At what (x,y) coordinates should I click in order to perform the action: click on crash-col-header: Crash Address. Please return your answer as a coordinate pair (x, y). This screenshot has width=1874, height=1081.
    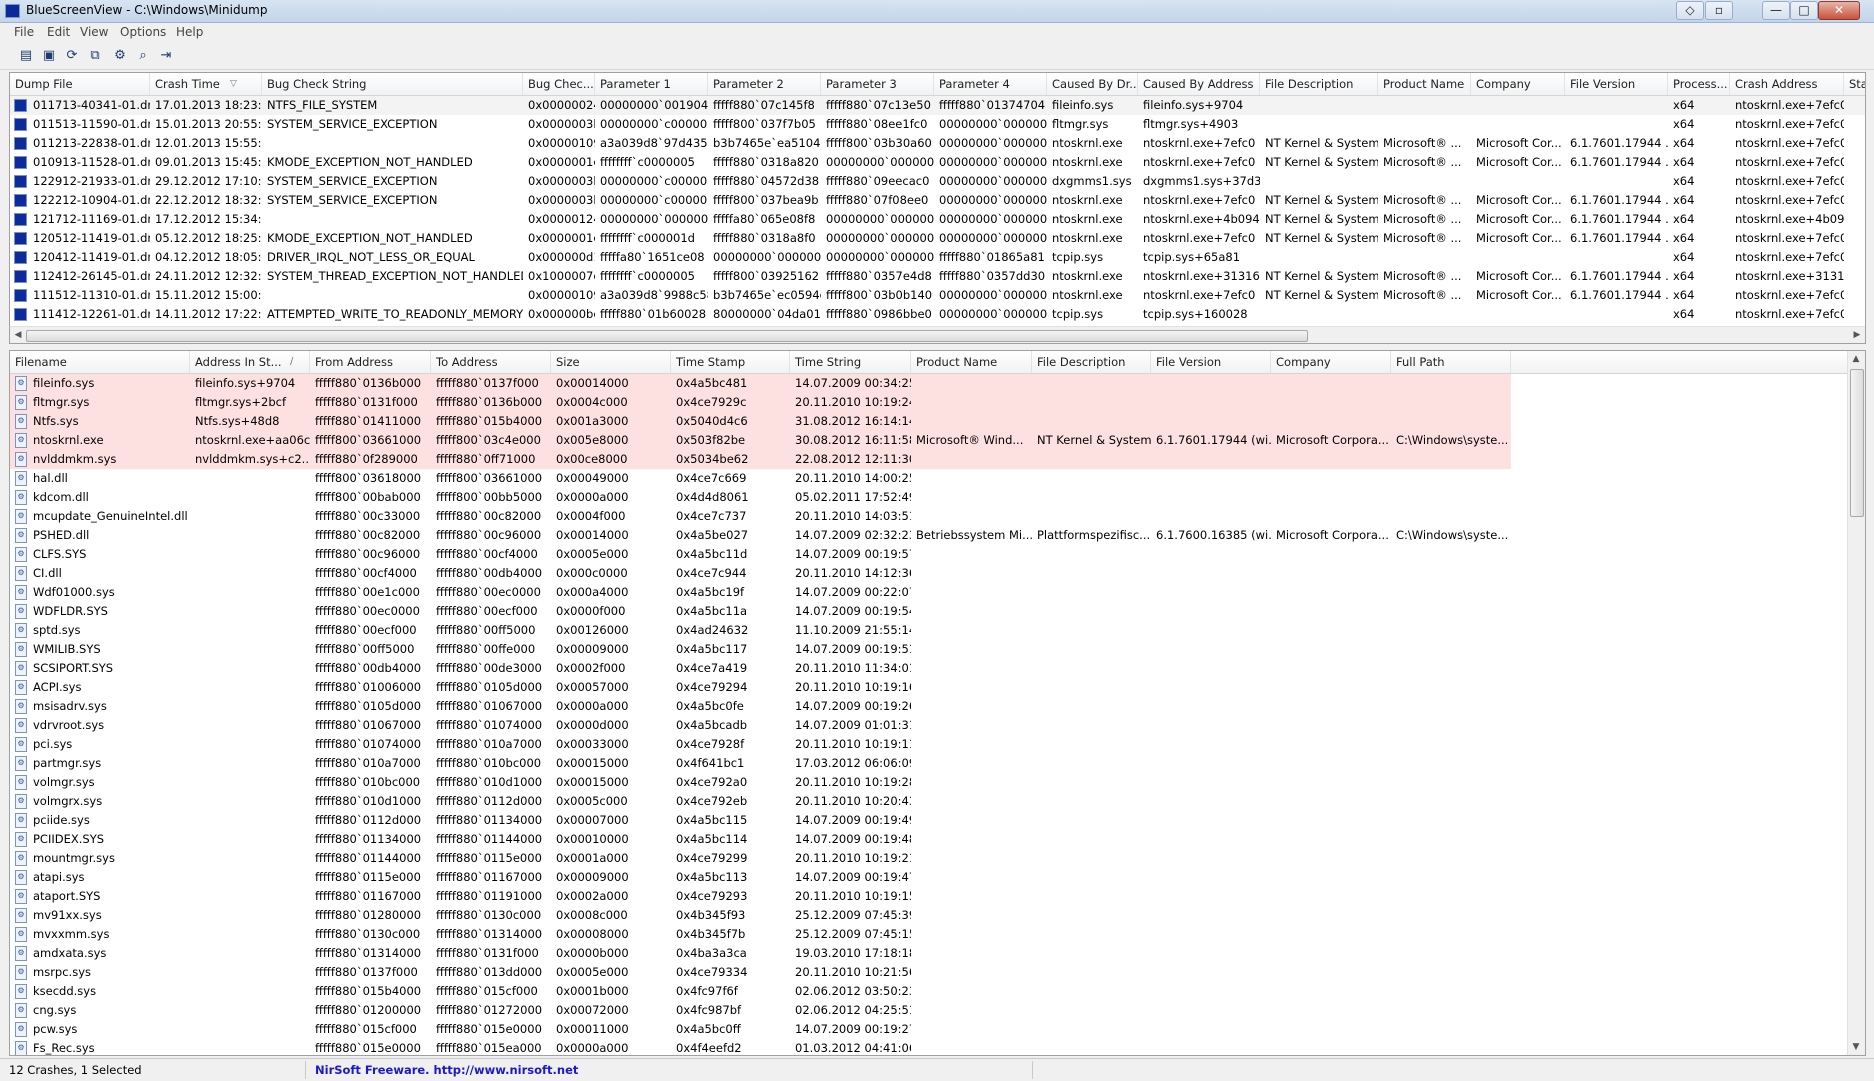
    Looking at the image, I should click on (1787, 84).